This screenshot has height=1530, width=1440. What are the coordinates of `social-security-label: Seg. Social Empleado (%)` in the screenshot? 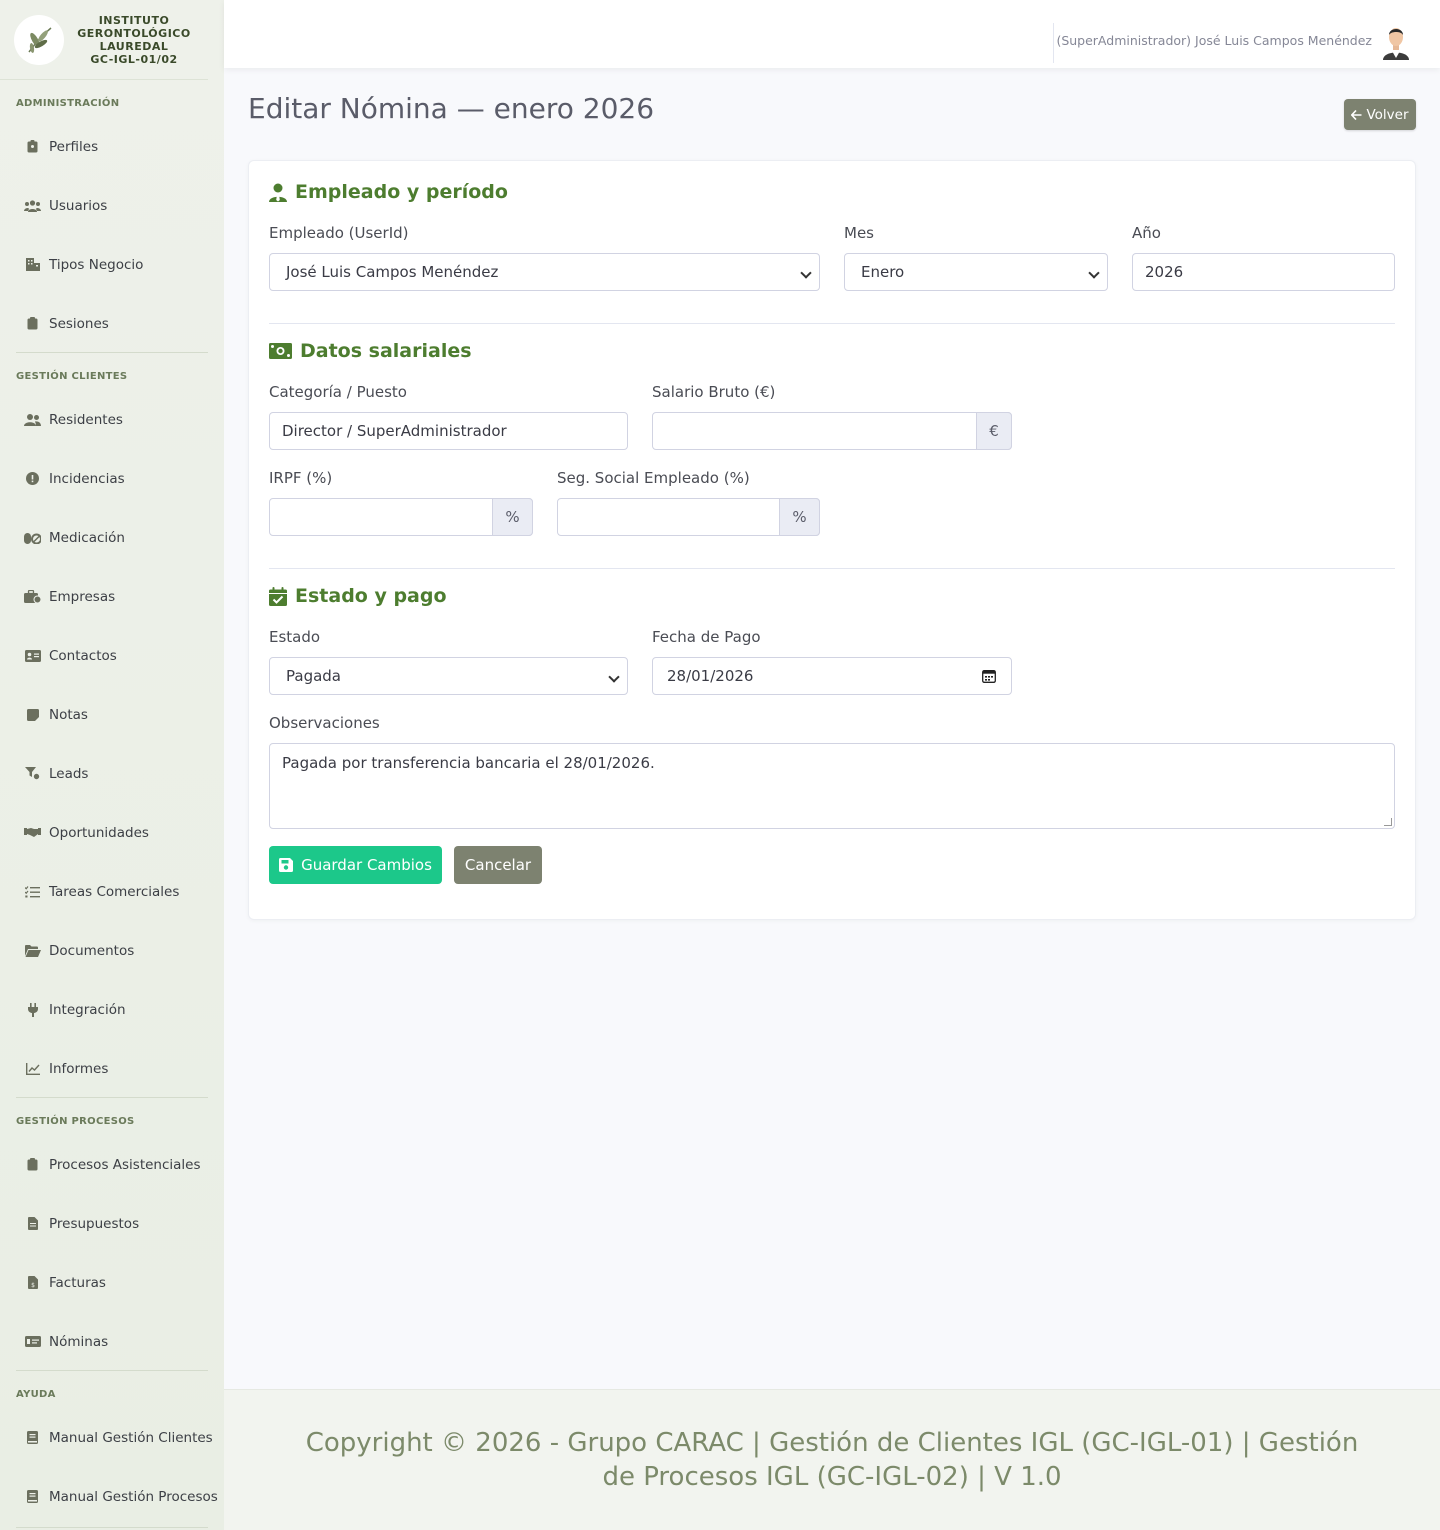 It's located at (653, 478).